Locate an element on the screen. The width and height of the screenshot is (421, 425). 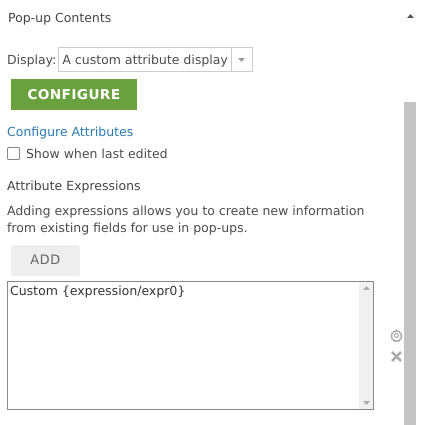
configure-attributes-link: Configure Attributes is located at coordinates (70, 131).